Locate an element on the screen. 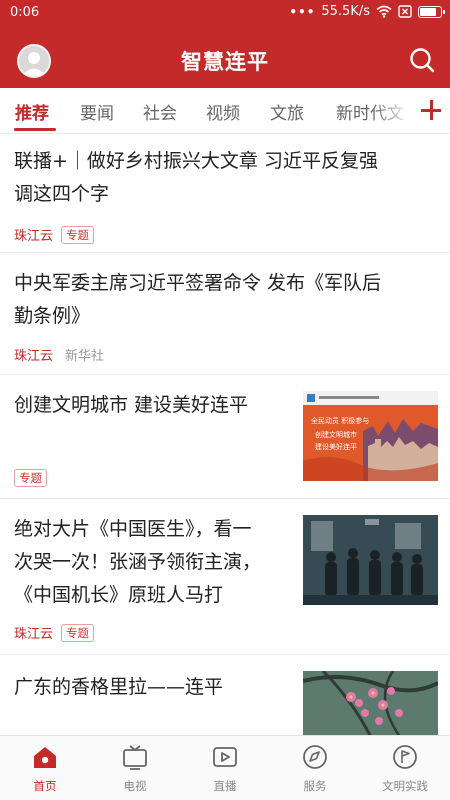 Image resolution: width=450 pixels, height=800 pixels. article-title: 创建文明城市 建设美好连平 is located at coordinates (154, 405).